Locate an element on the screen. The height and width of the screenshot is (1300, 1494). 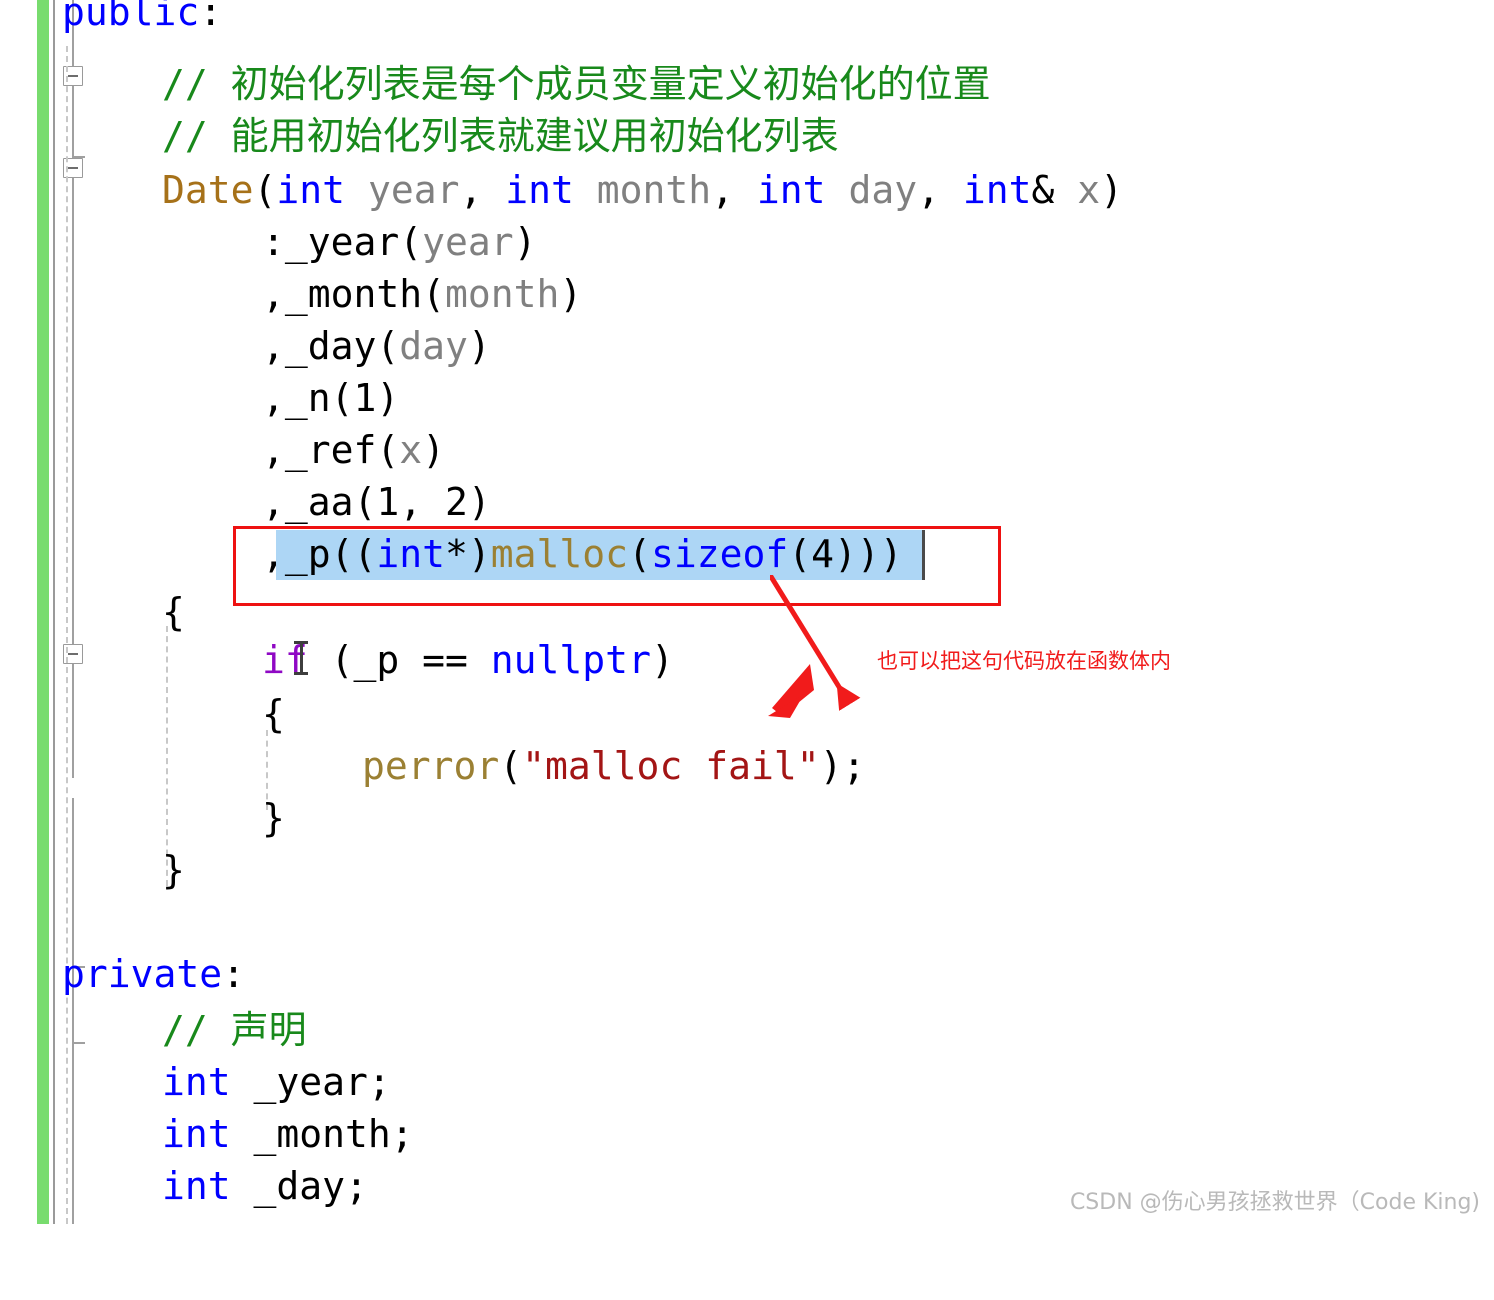
code-token: 初始化列表是每个成员变量定义初始化的位置 is located at coordinates (610, 84).